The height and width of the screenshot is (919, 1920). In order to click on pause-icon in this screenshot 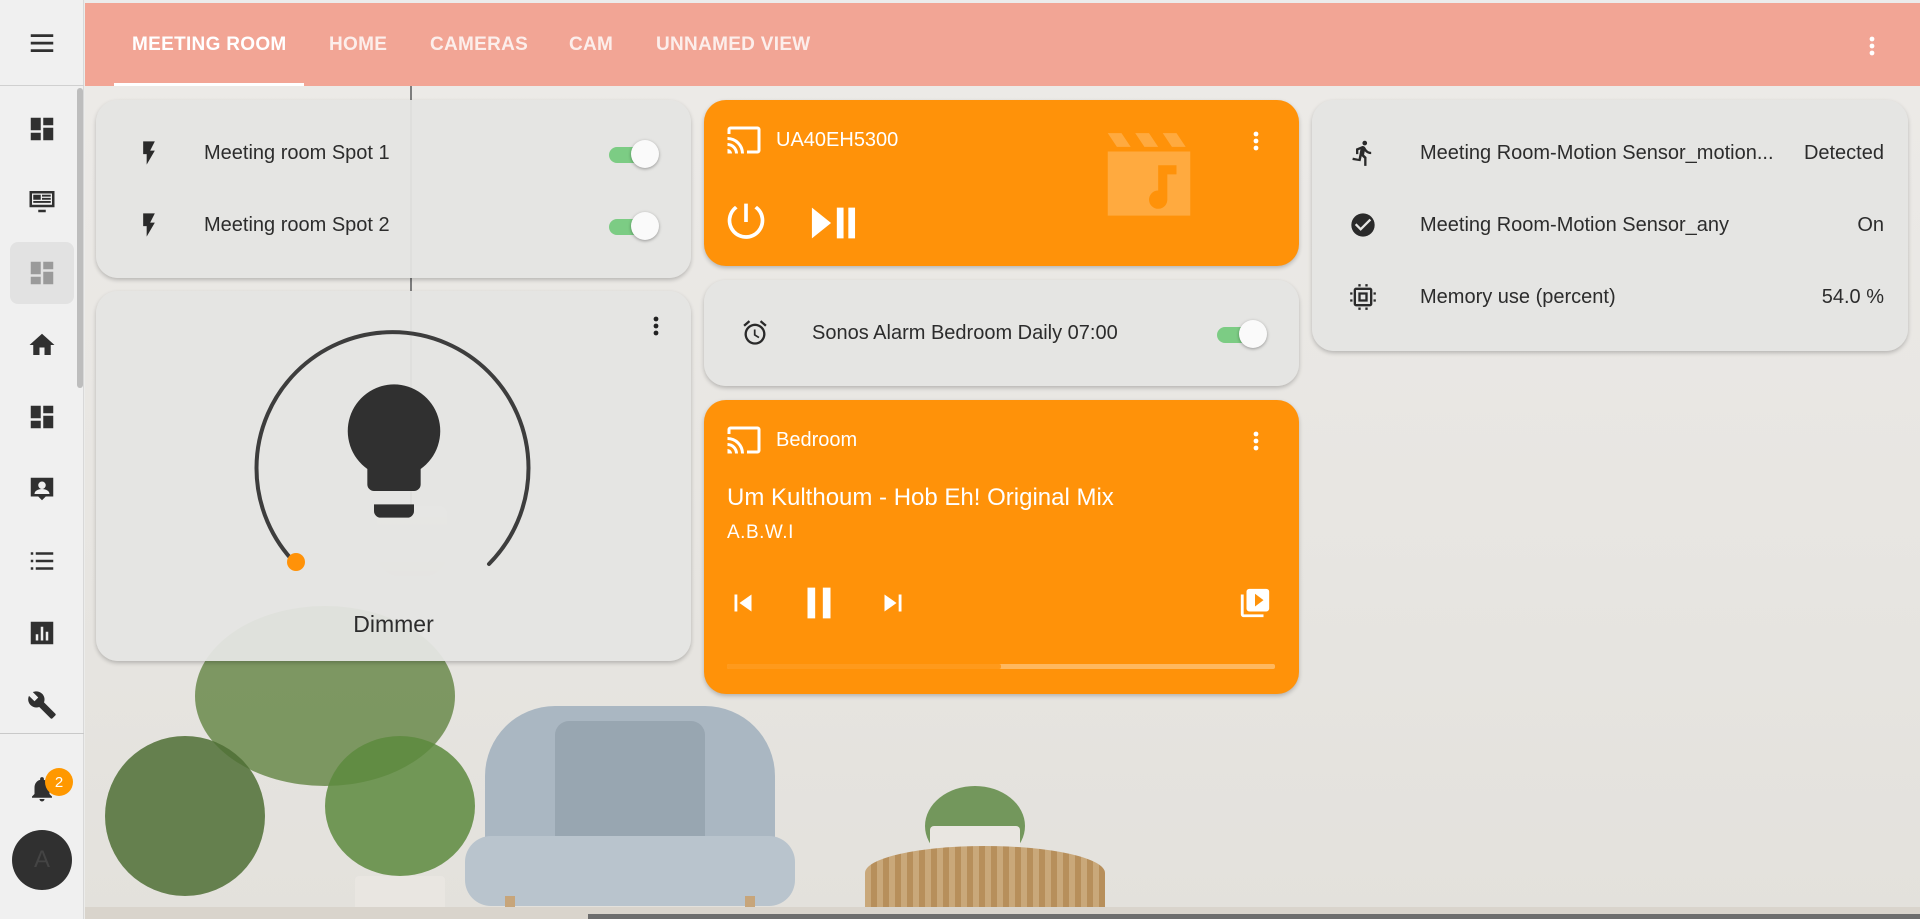, I will do `click(819, 603)`.